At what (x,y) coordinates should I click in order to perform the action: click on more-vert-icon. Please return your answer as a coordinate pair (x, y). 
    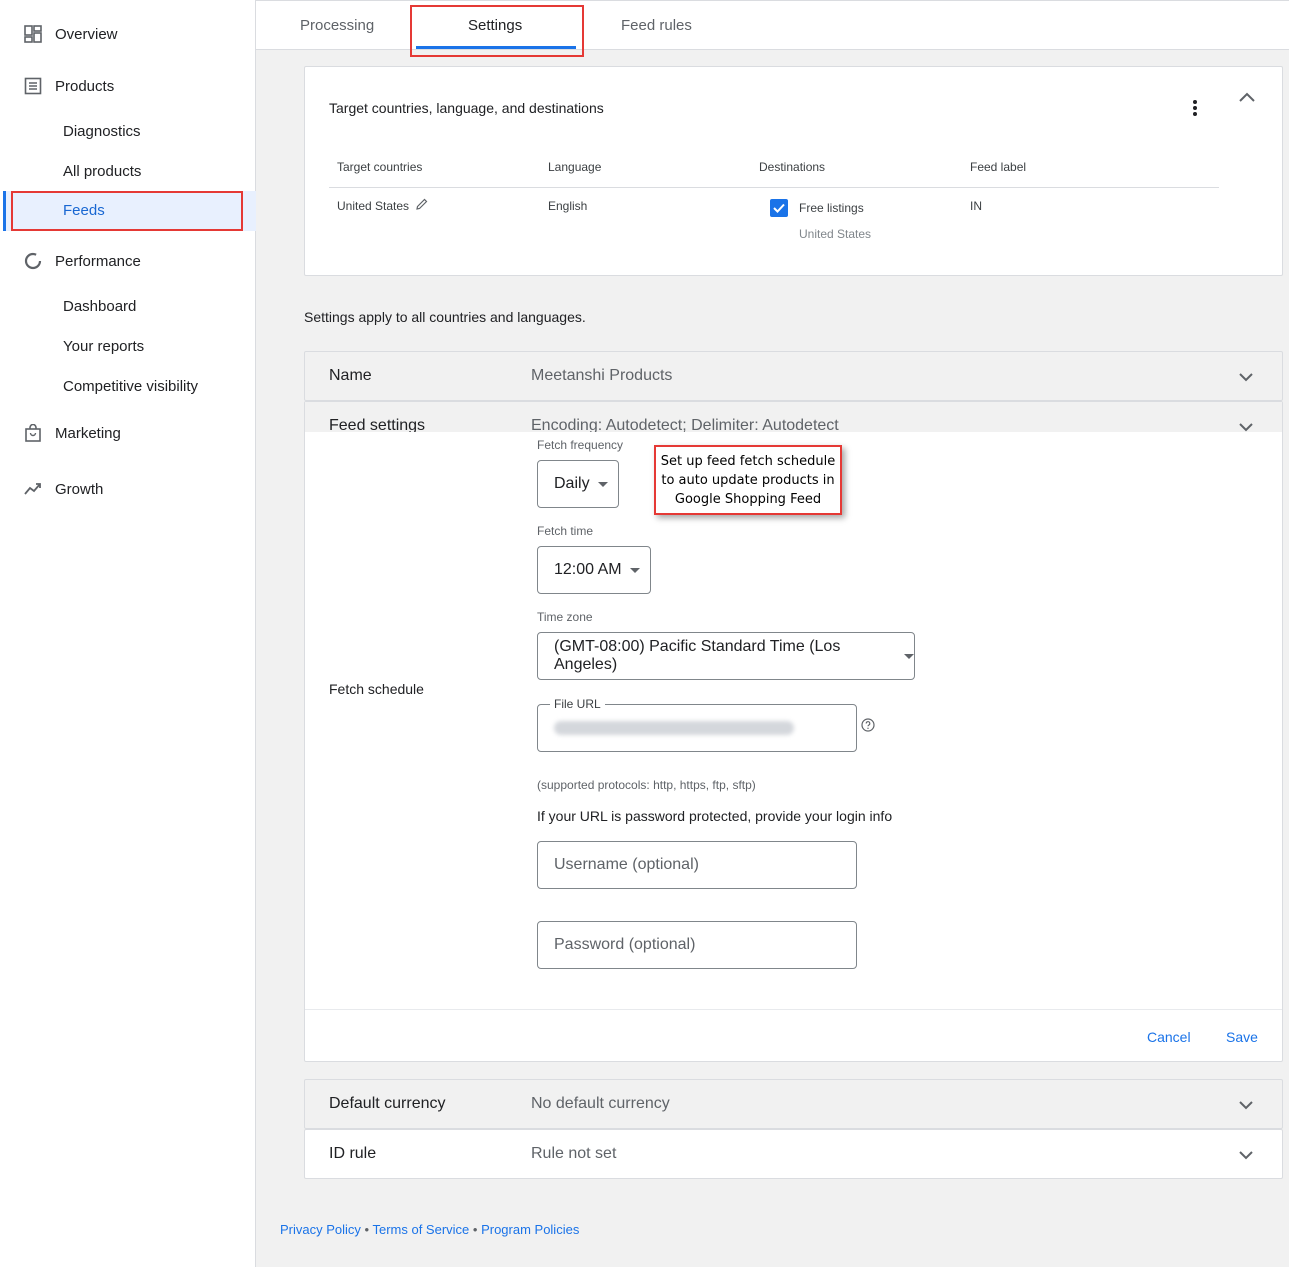
    Looking at the image, I should click on (1195, 108).